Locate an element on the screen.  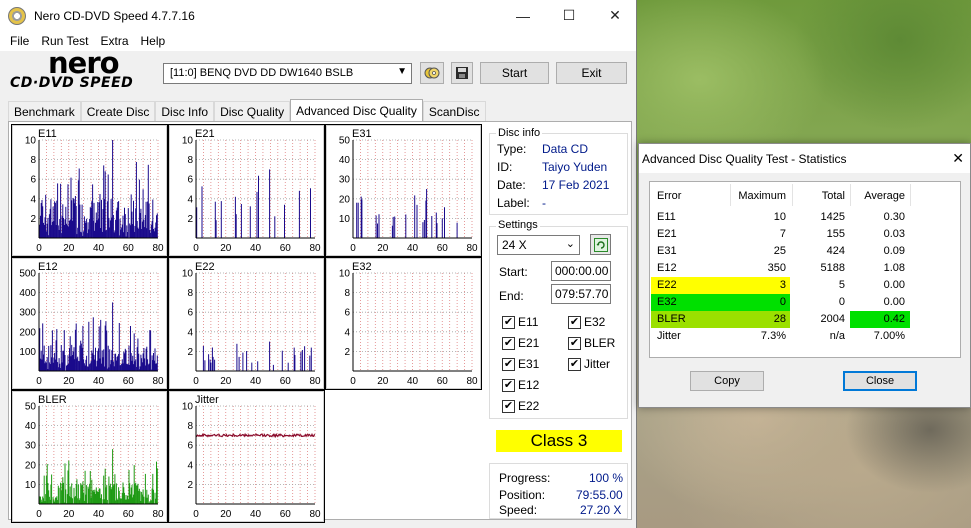
cell-average: 0.00 is located at coordinates (894, 285).